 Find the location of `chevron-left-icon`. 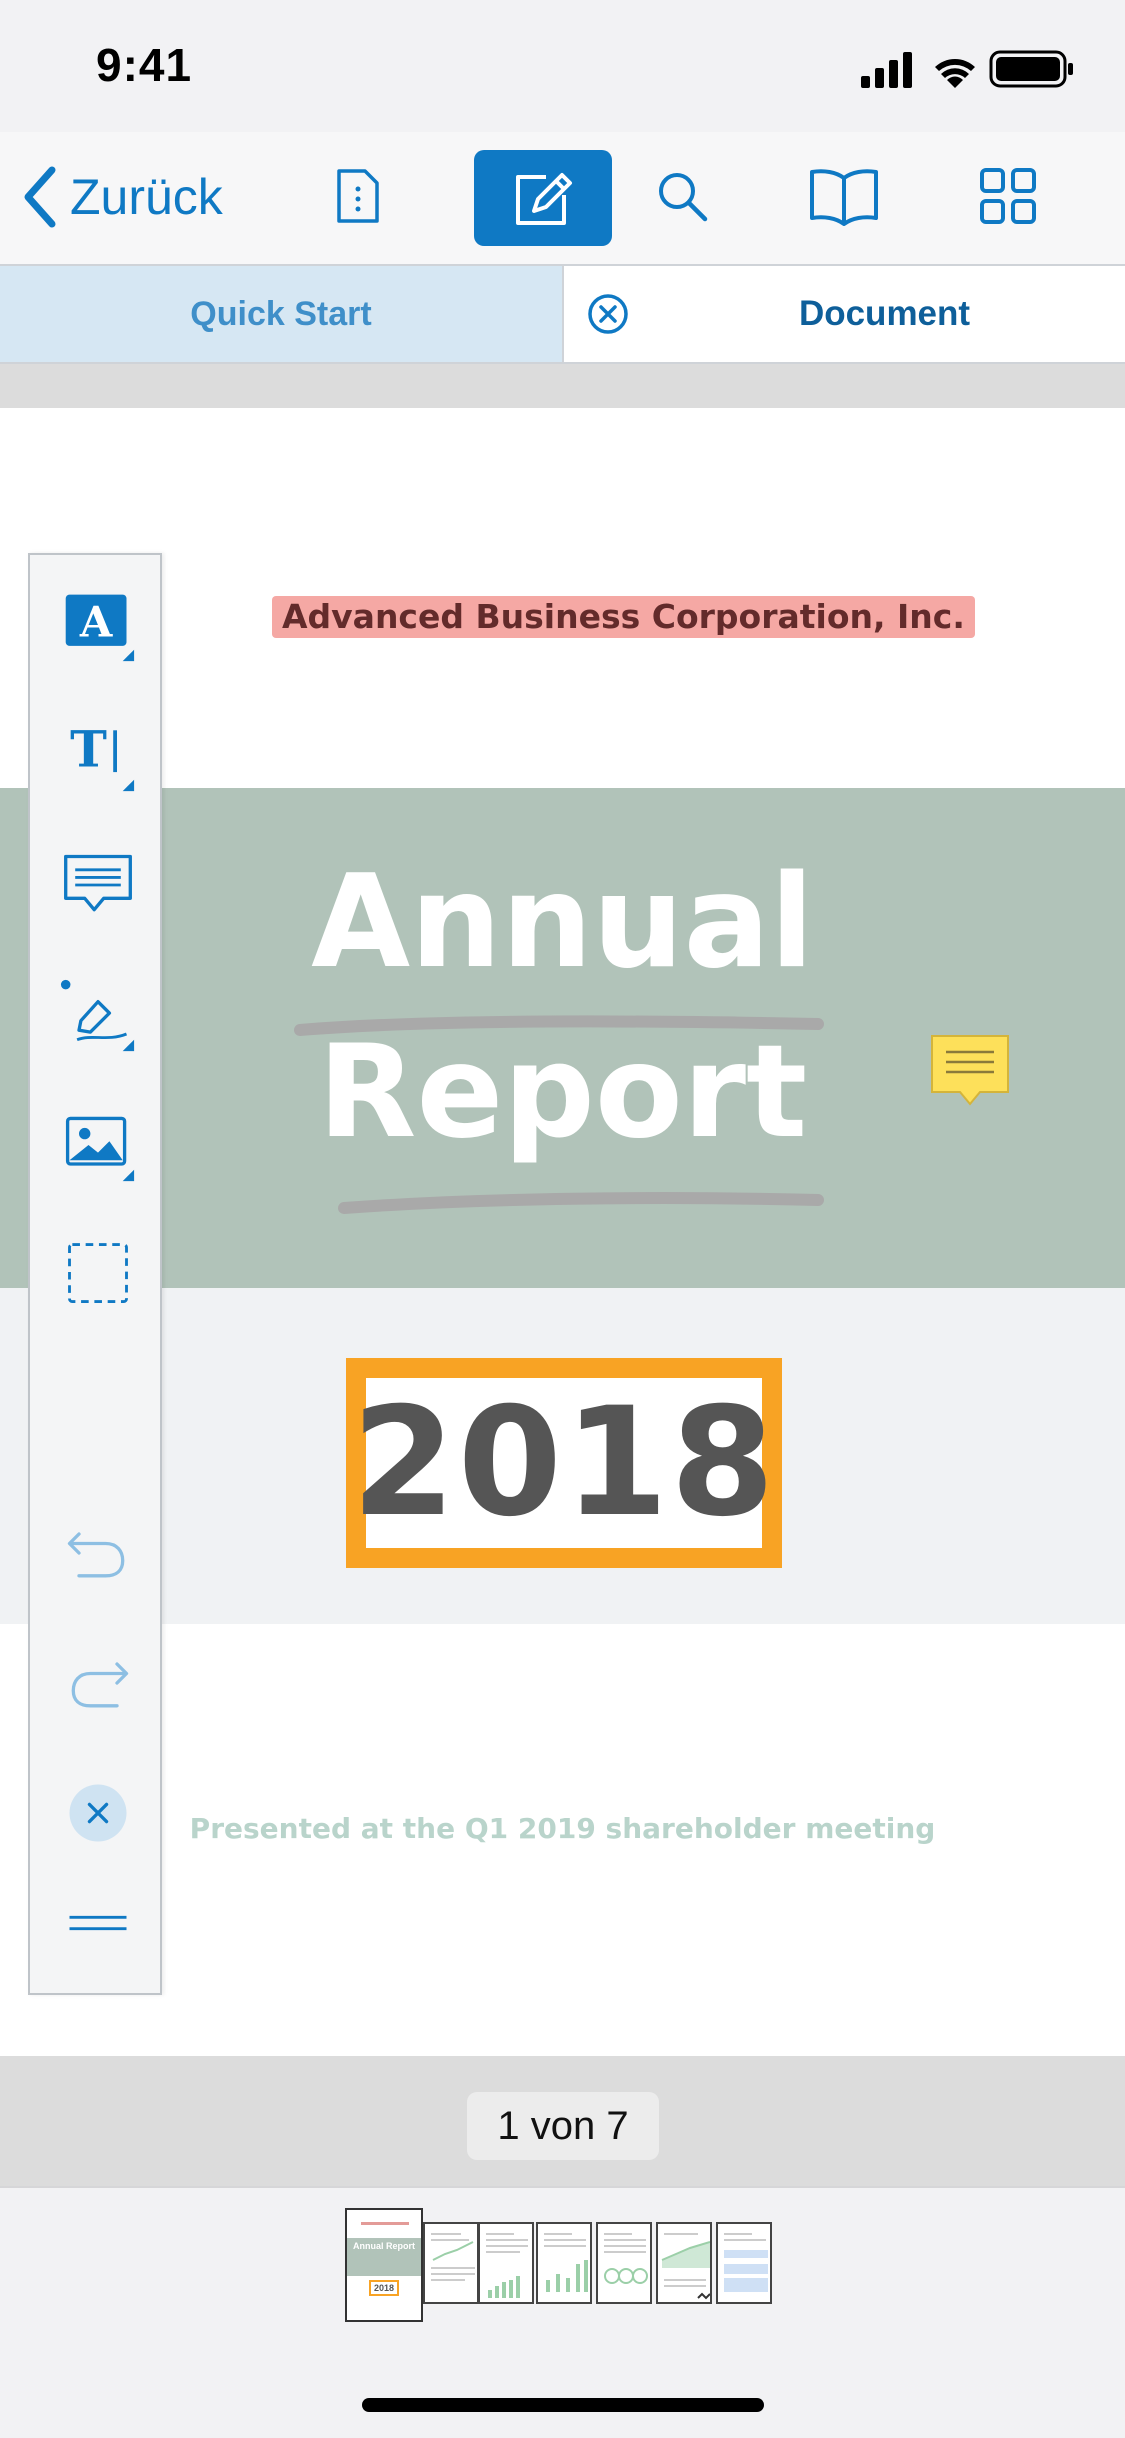

chevron-left-icon is located at coordinates (40, 197).